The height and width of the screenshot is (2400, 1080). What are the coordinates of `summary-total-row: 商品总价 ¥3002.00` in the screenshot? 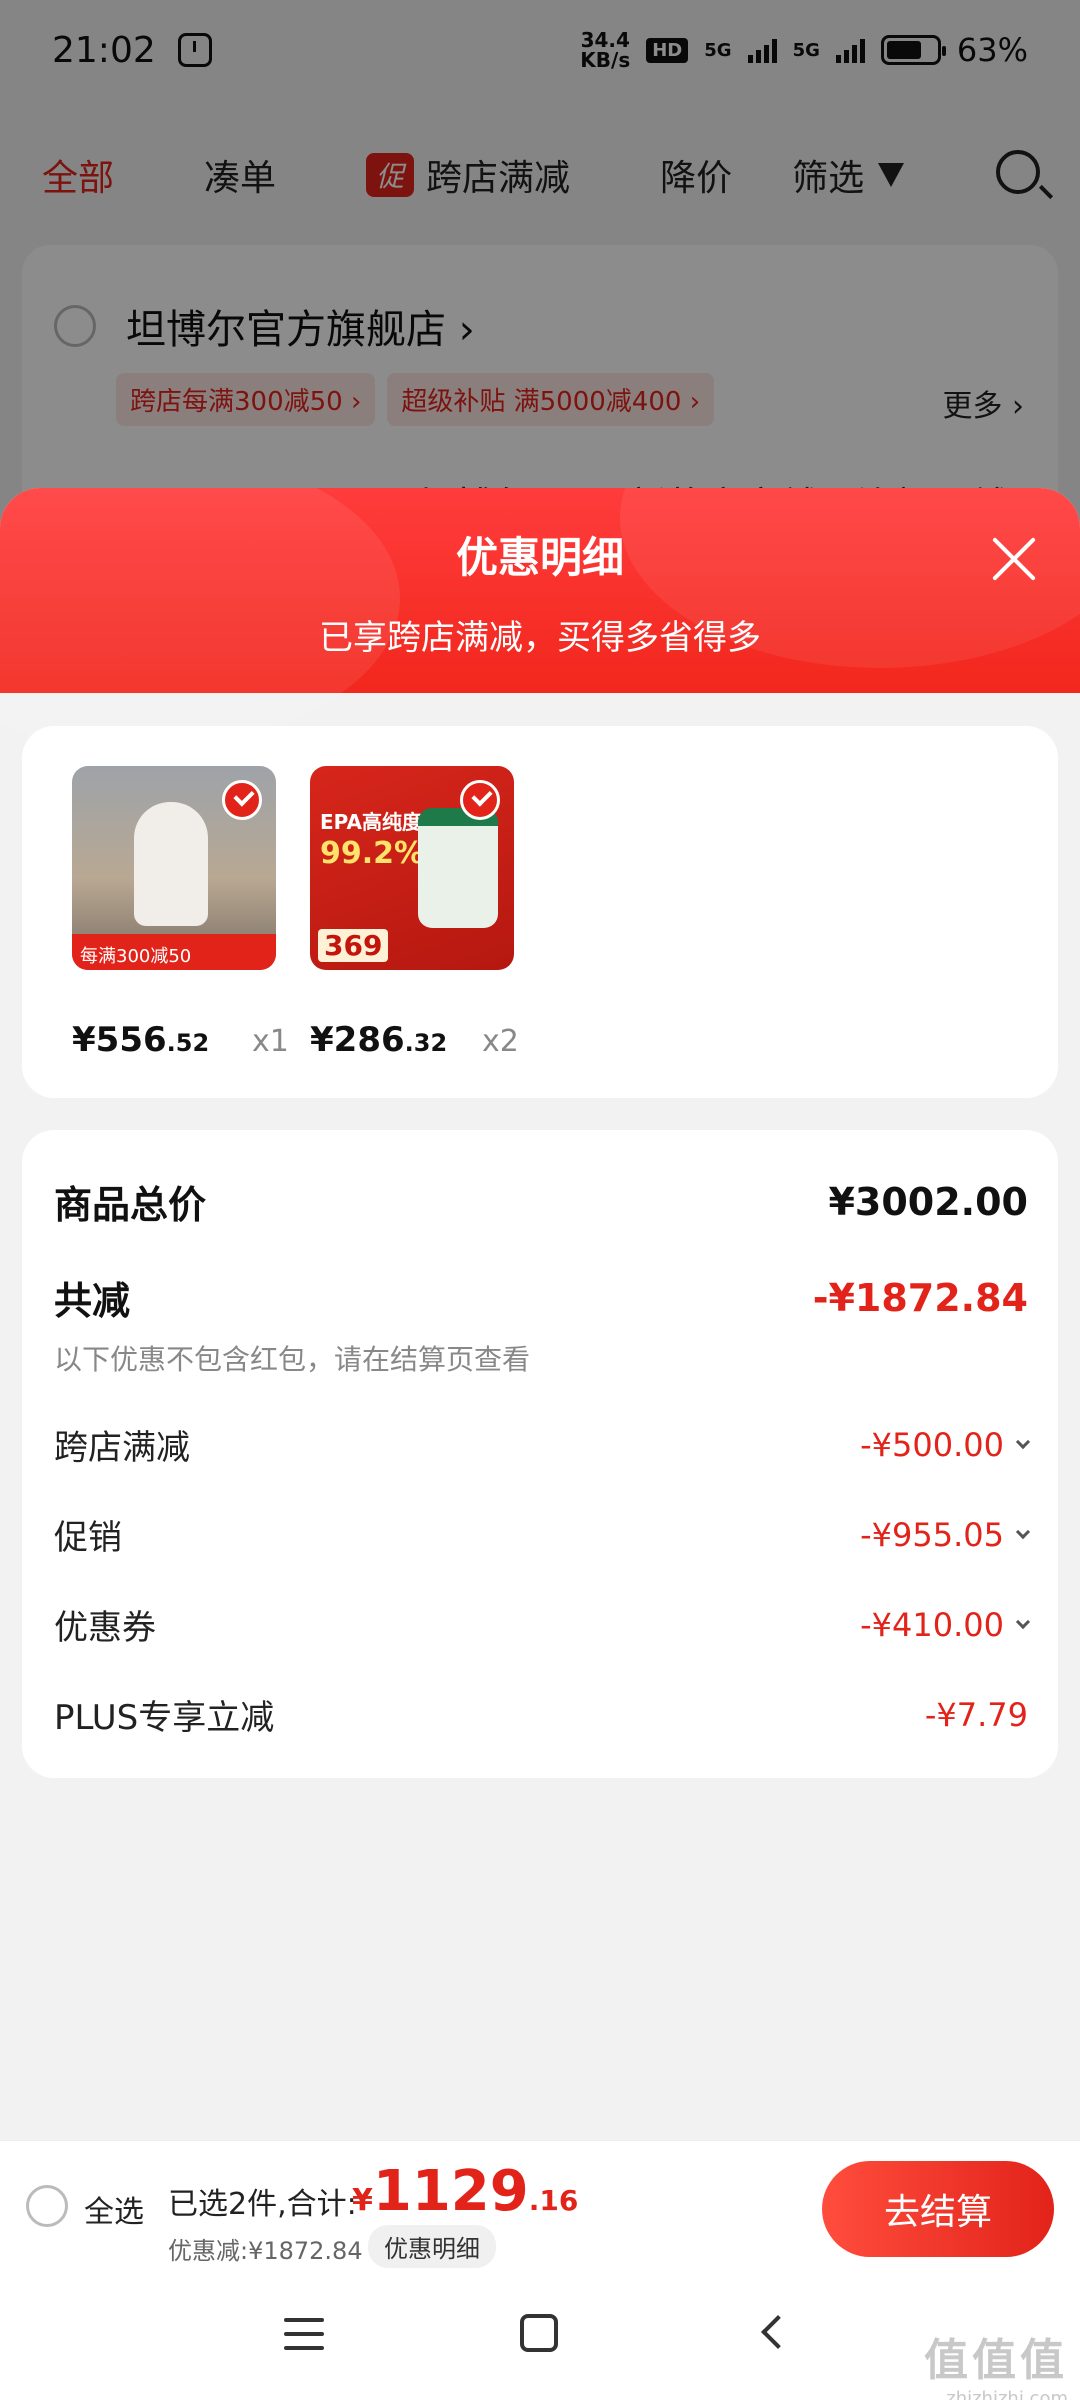 It's located at (541, 1201).